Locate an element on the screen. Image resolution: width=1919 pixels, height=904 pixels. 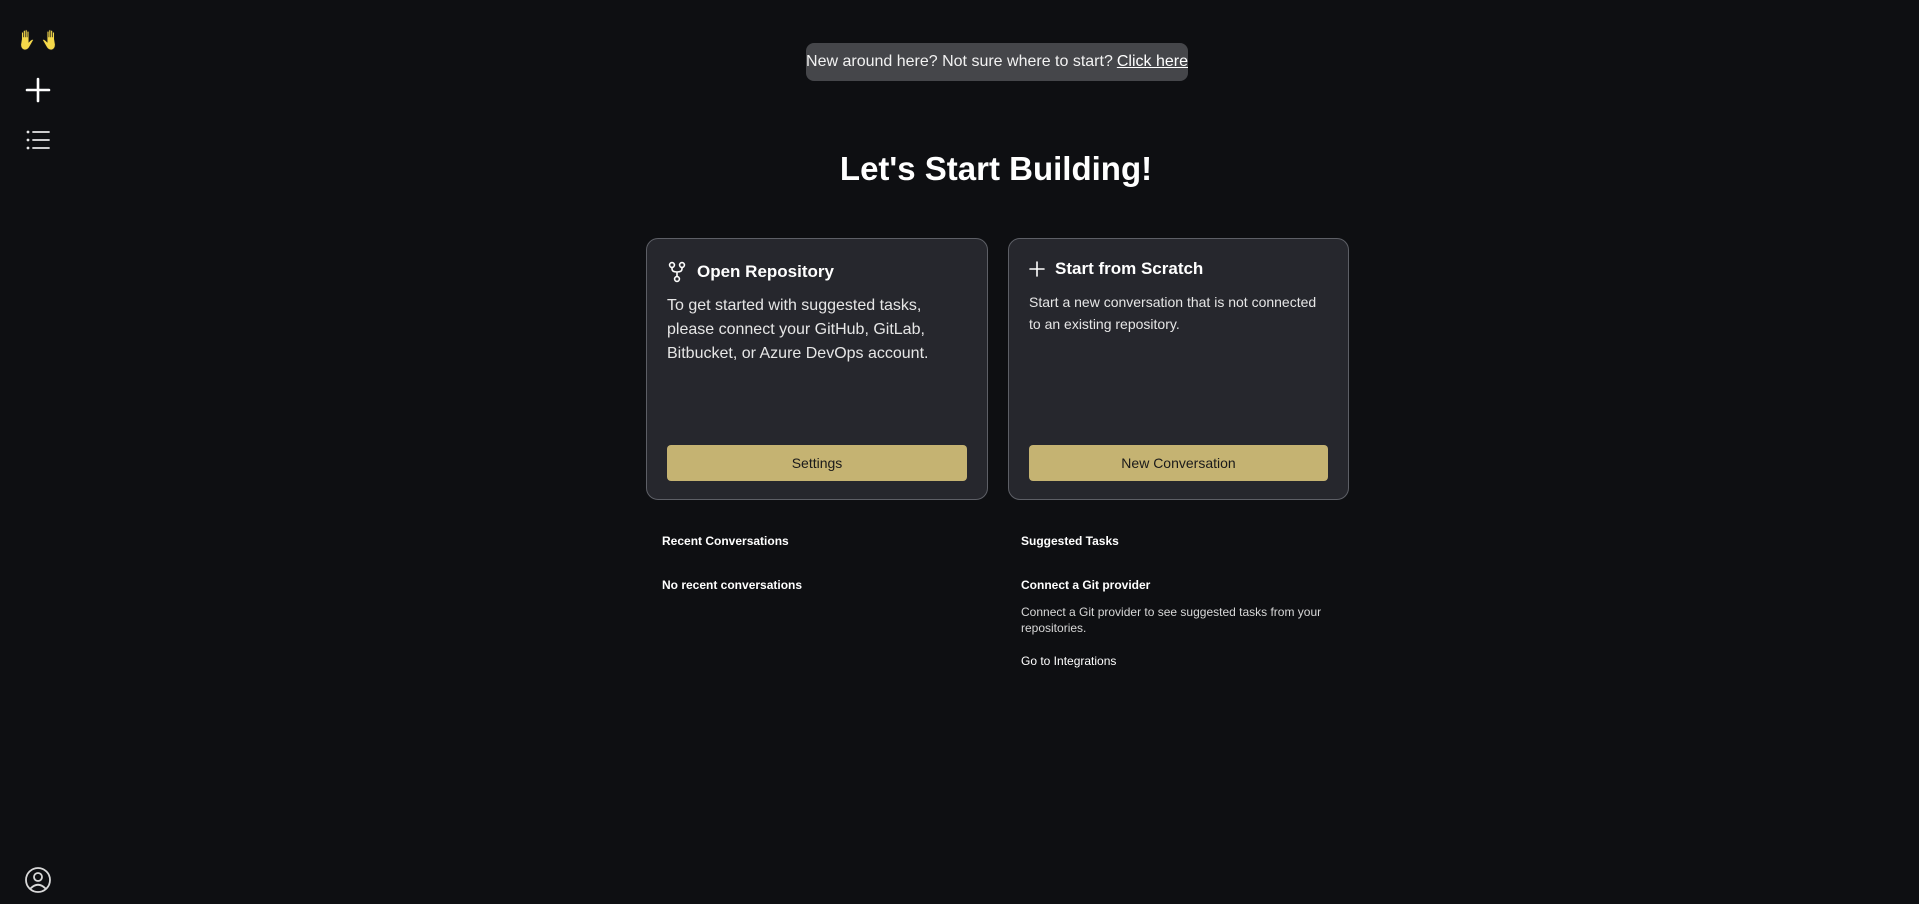
banner-click-here-link: Click here is located at coordinates (1152, 62).